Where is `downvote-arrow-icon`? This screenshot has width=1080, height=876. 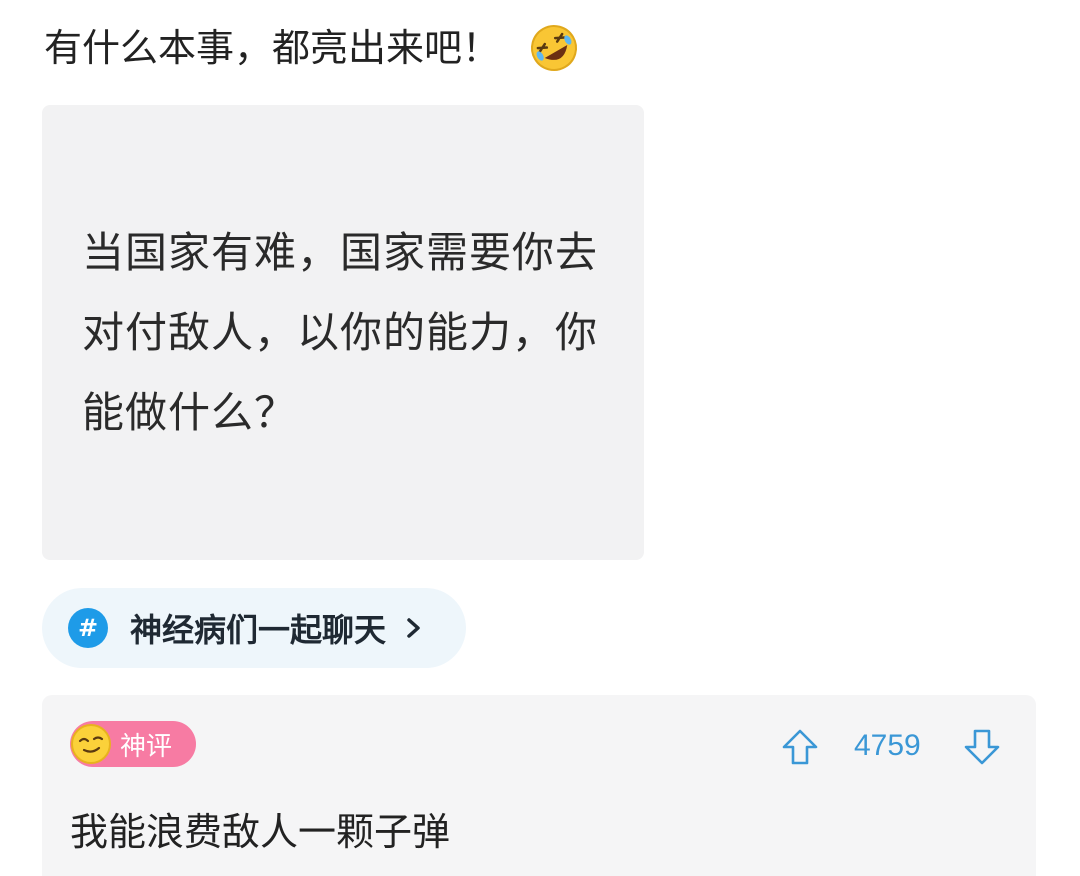
downvote-arrow-icon is located at coordinates (982, 747).